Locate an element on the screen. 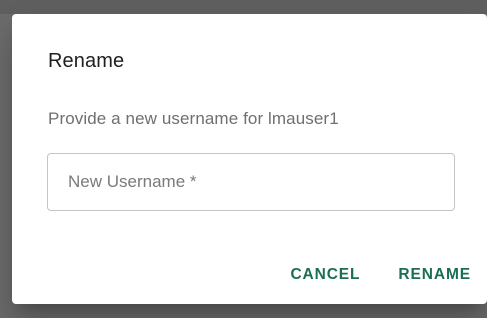 The width and height of the screenshot is (487, 318). cancel-button: CANCEL is located at coordinates (325, 275).